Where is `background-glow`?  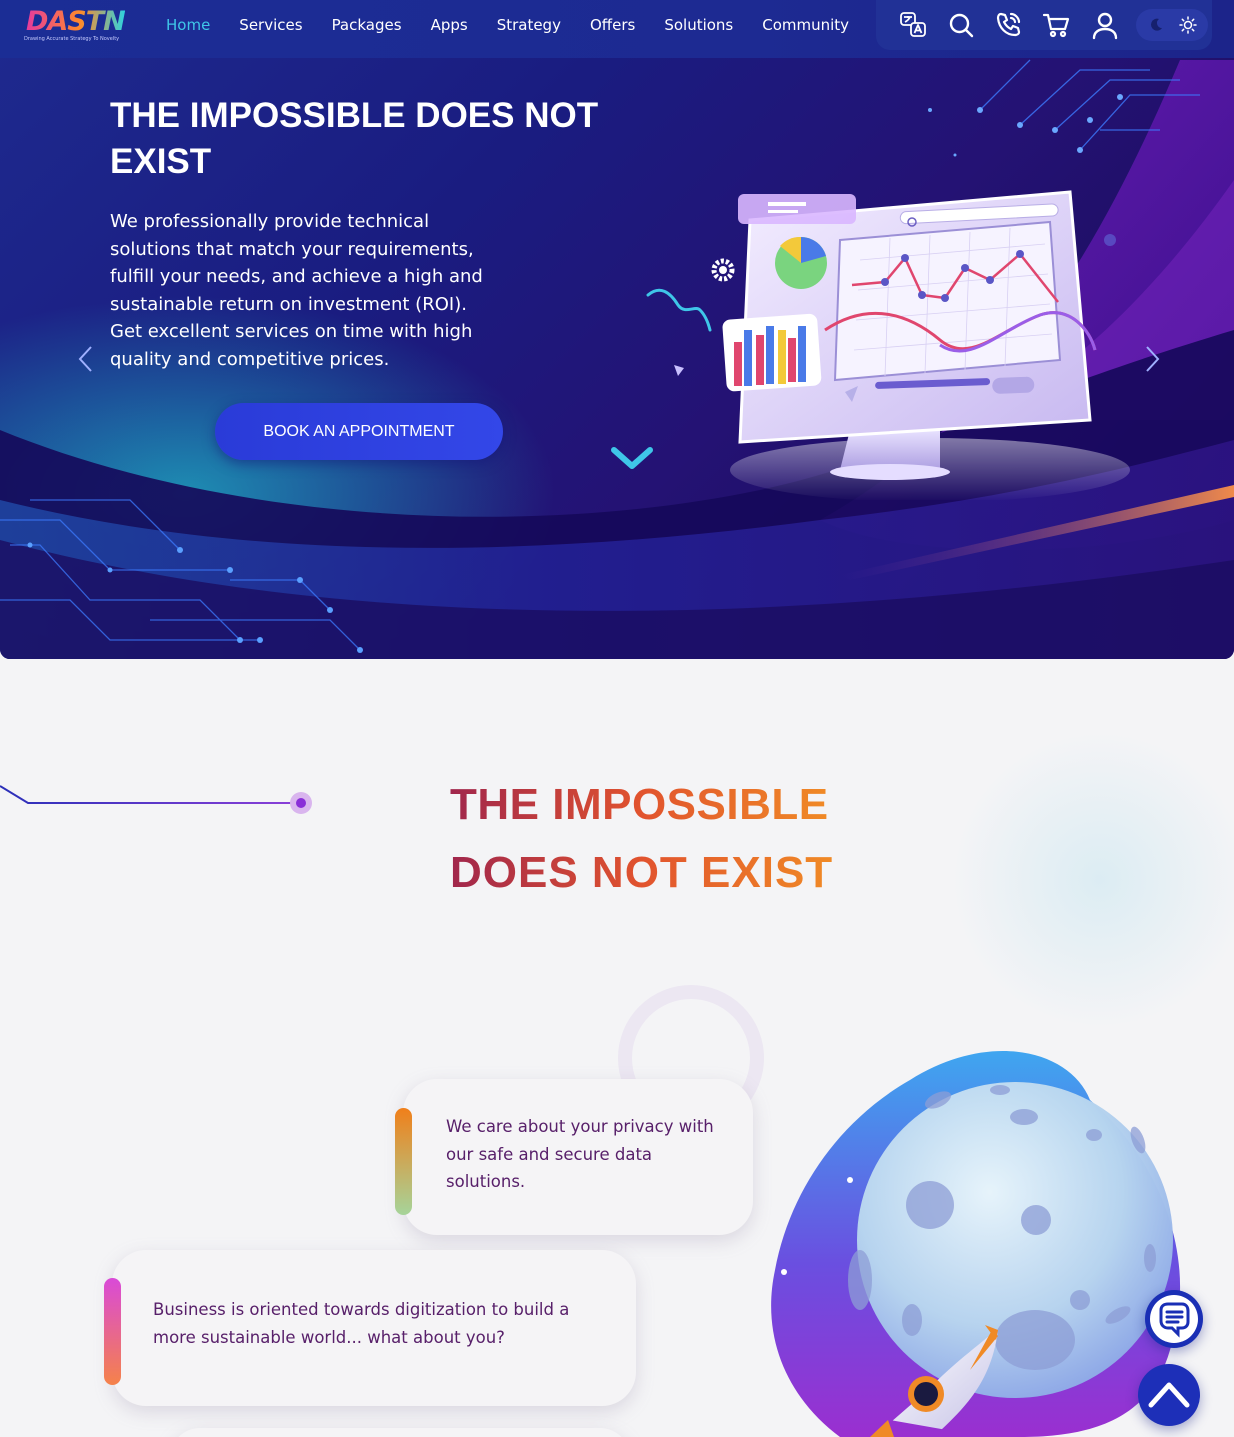 background-glow is located at coordinates (1092, 880).